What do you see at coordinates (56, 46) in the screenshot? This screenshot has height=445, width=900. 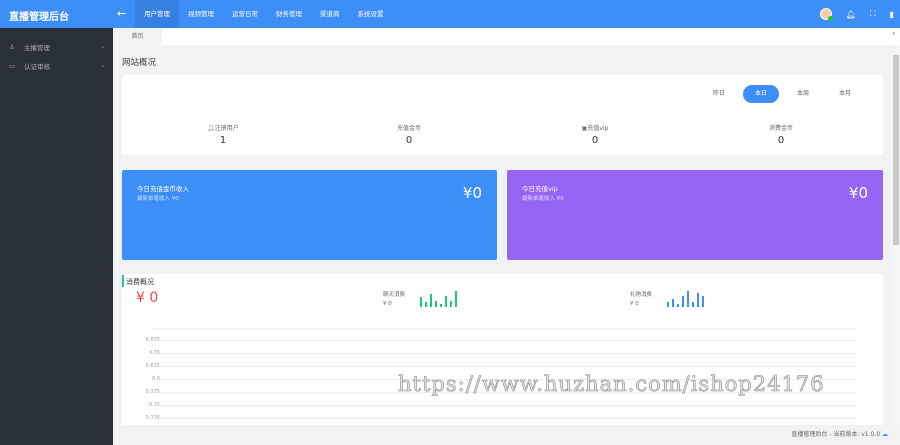 I see `sidebar-item-anchor: ♙ 主播管理 ›` at bounding box center [56, 46].